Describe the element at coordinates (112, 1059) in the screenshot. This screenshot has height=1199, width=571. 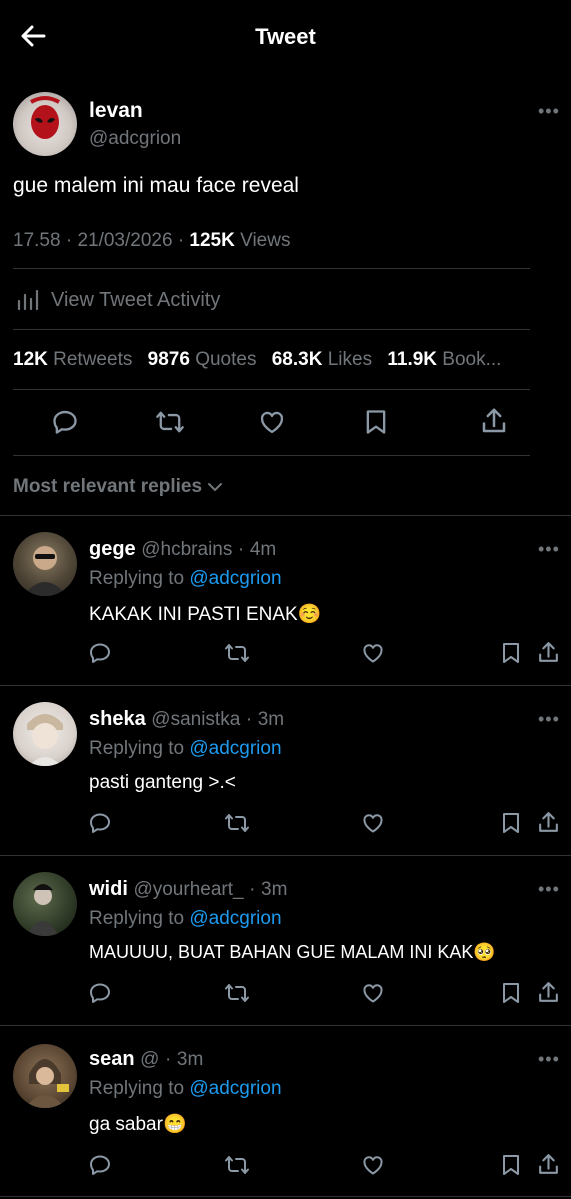
I see `reply-author-name: sean` at that location.